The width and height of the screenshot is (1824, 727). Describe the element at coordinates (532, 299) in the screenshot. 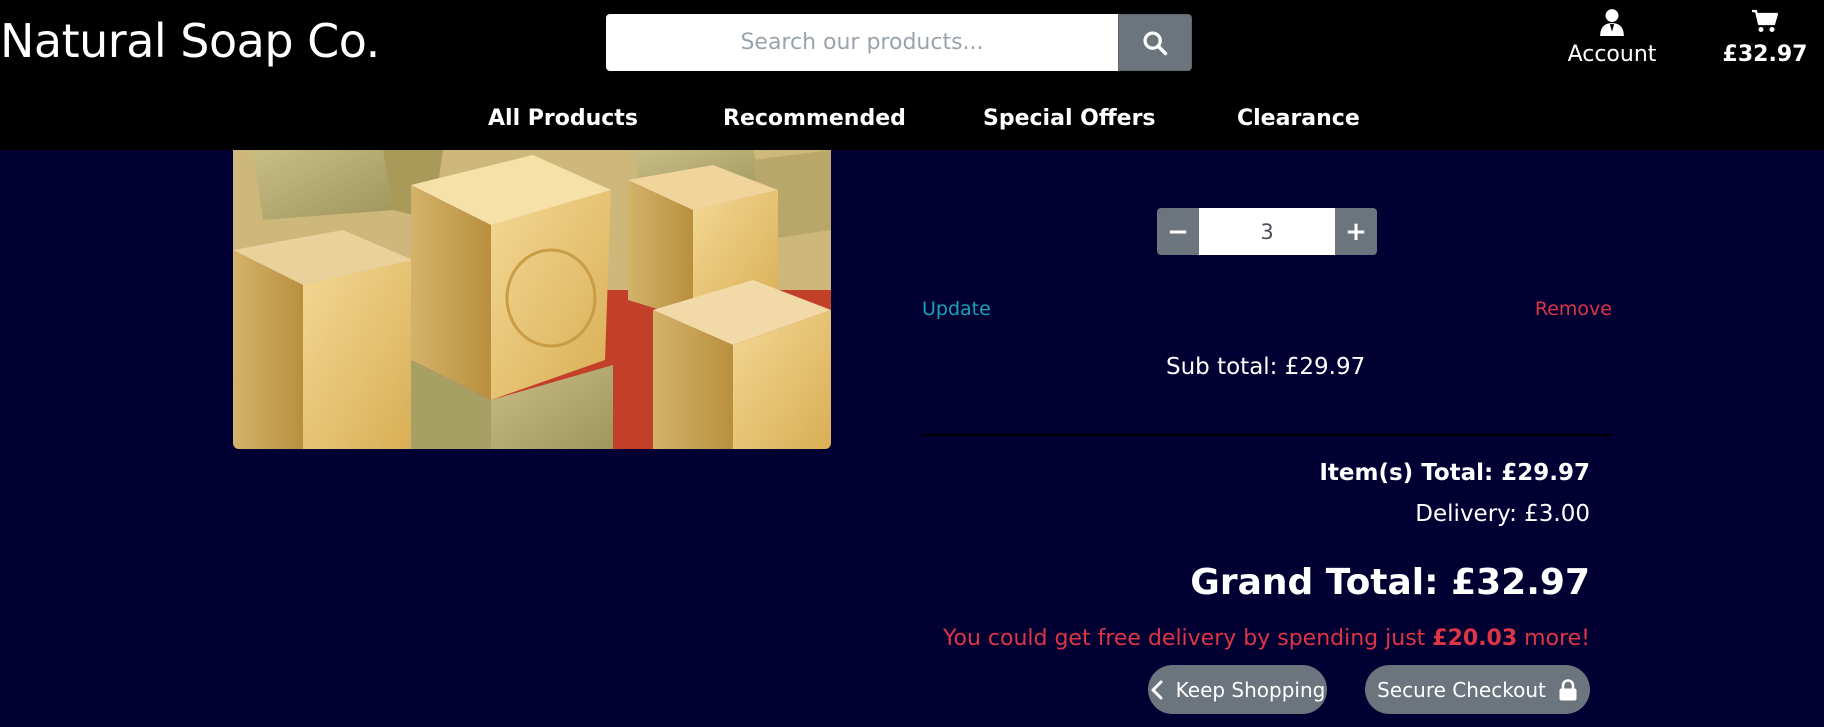

I see `product-image` at that location.